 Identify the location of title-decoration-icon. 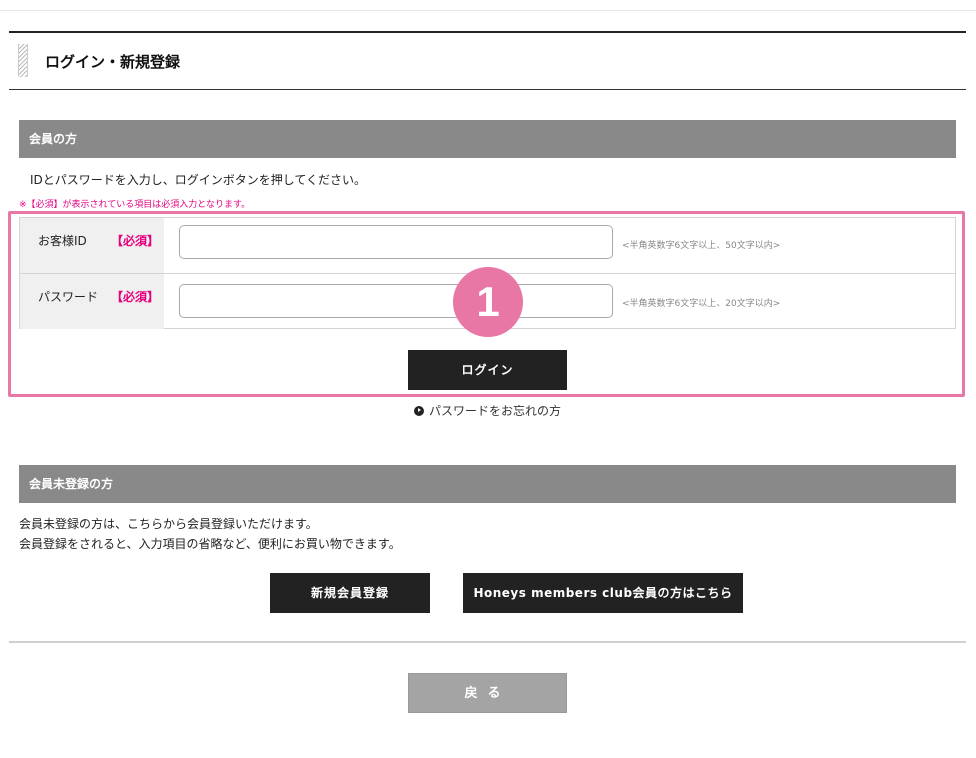
(23, 60).